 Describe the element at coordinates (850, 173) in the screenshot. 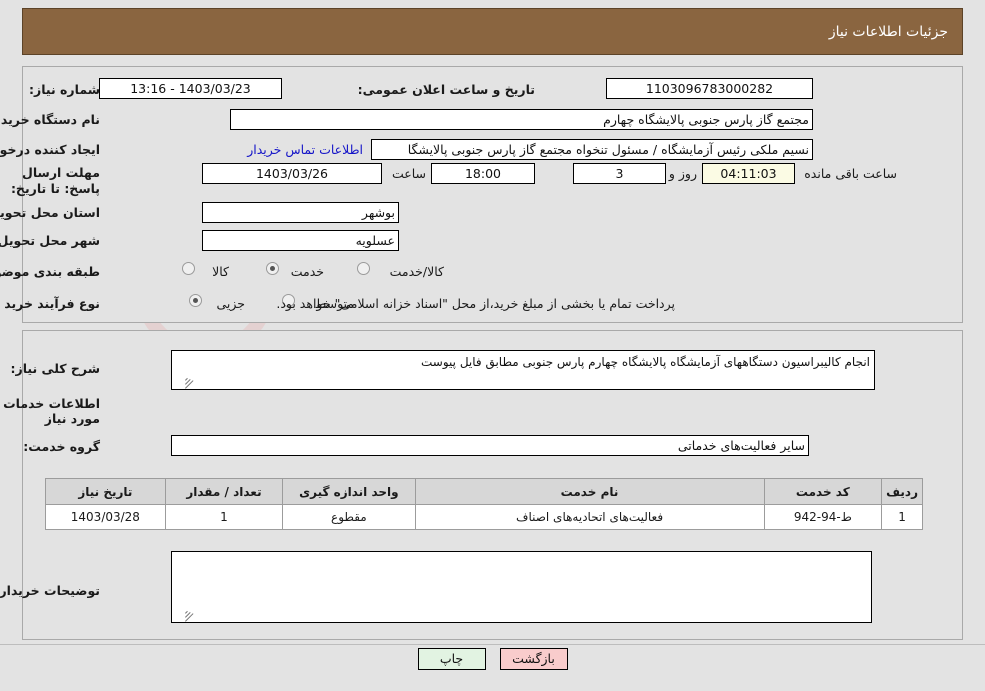

I see `remaining-label: ساعت باقی مانده` at that location.